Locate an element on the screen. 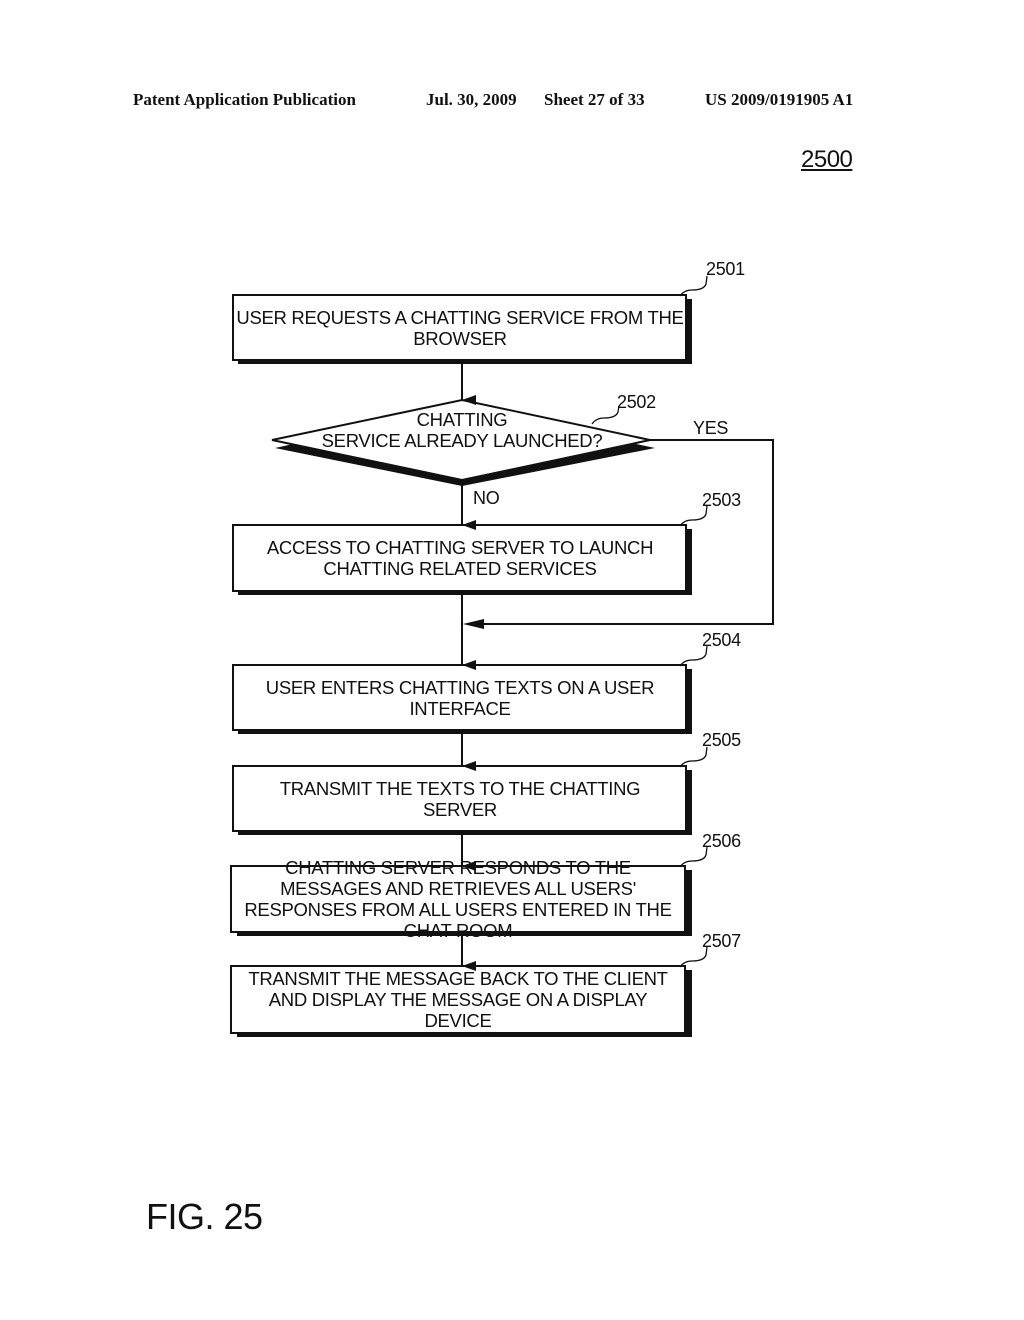  ref-2507: 2507 is located at coordinates (721, 941).